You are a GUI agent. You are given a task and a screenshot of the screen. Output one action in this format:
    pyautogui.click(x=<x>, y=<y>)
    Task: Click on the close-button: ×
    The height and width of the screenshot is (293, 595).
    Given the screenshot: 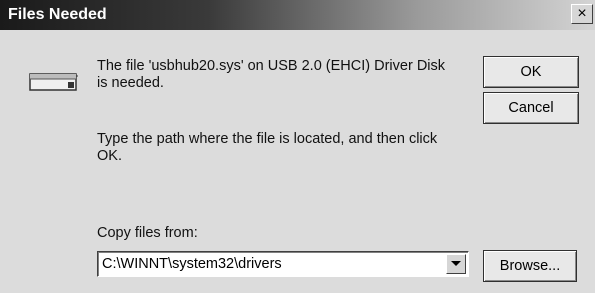 What is the action you would take?
    pyautogui.click(x=582, y=14)
    